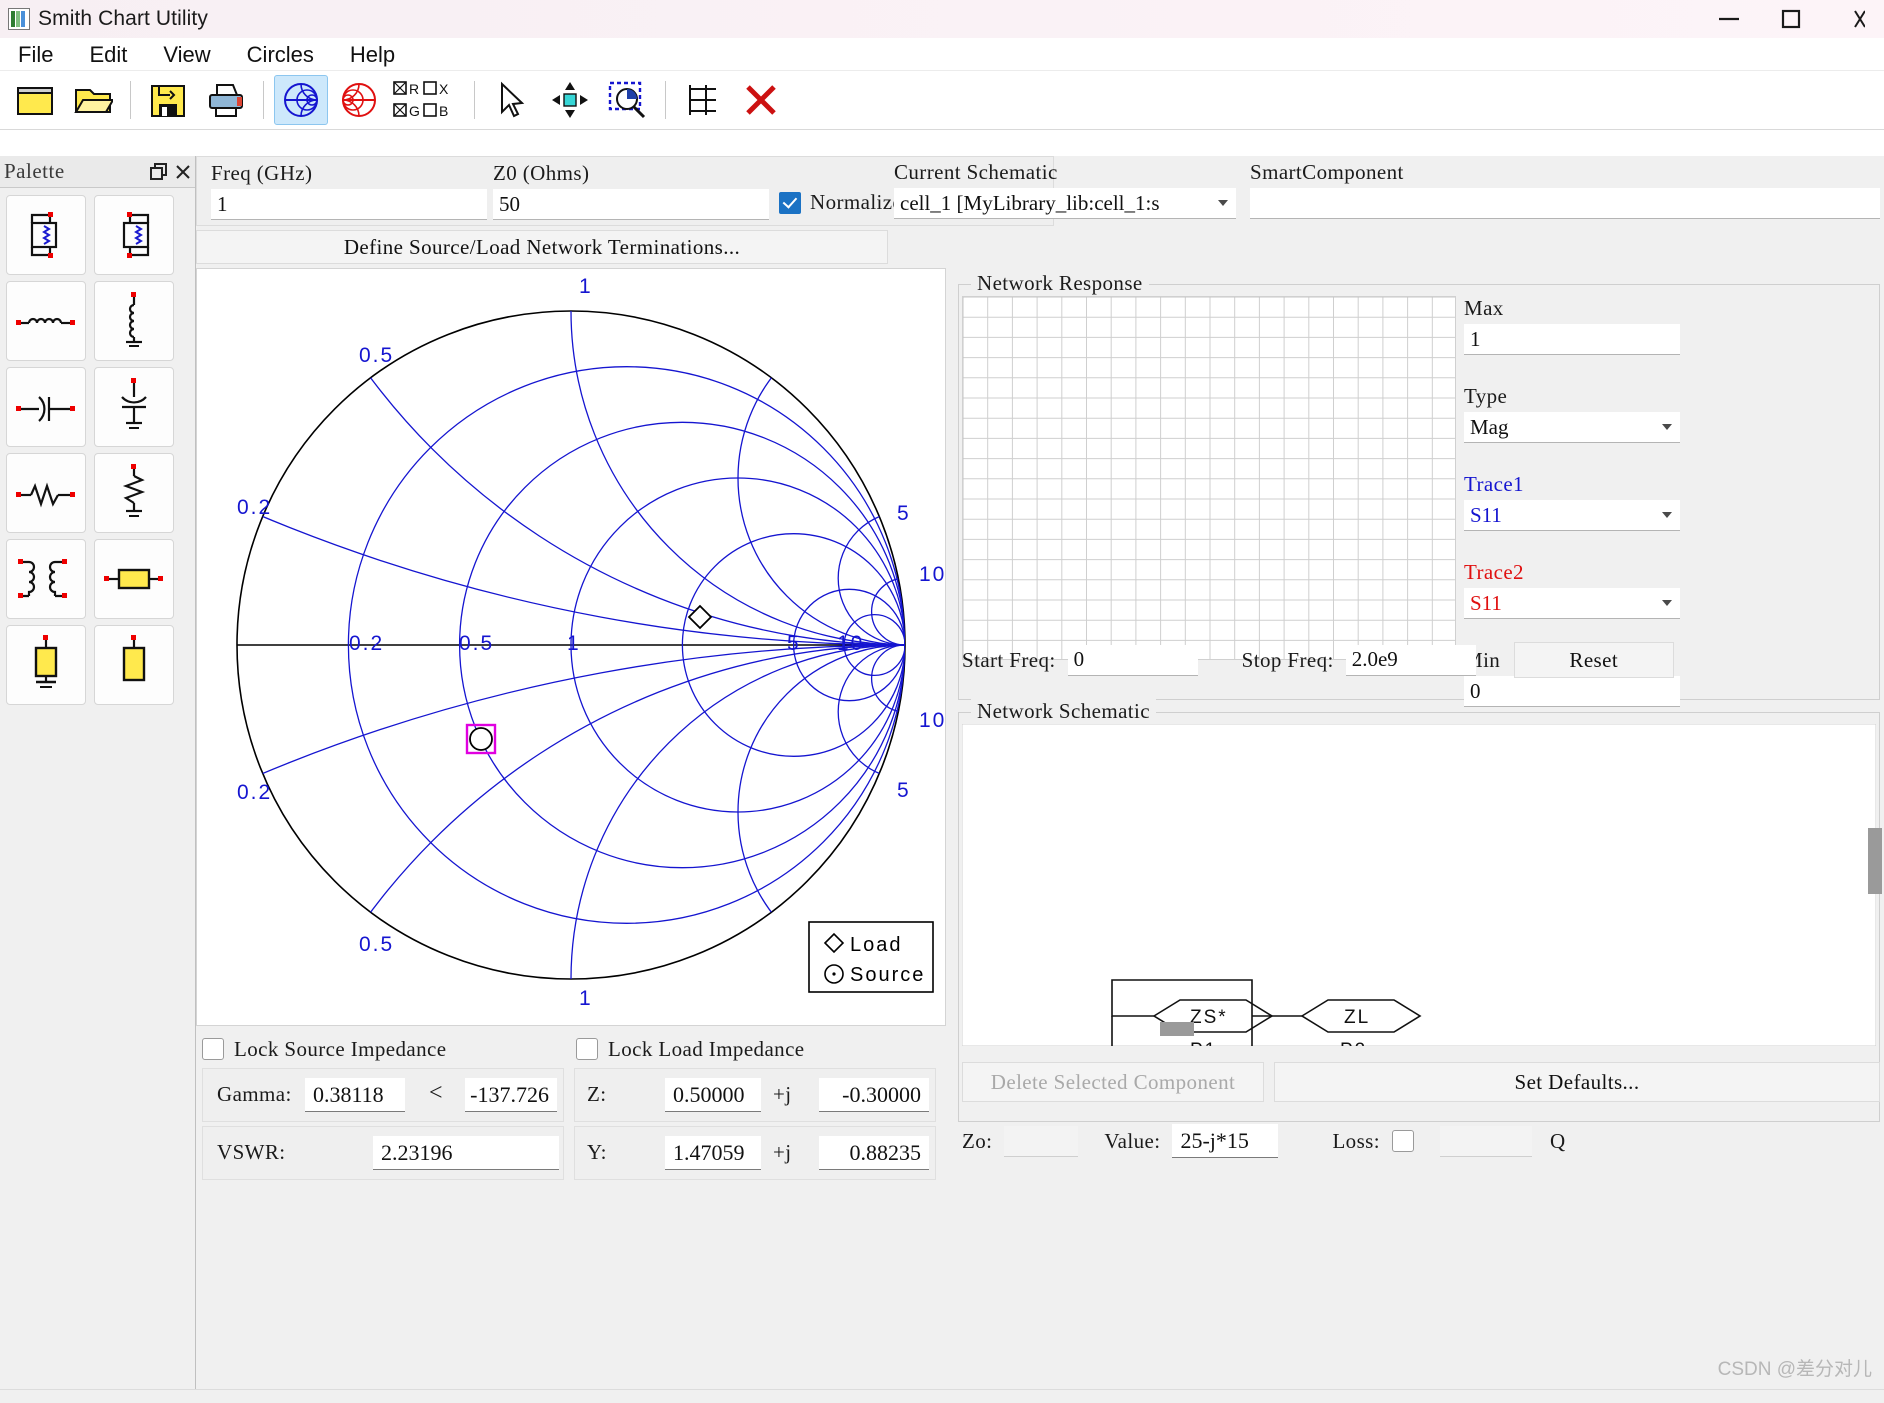 The width and height of the screenshot is (1884, 1403). Describe the element at coordinates (1177, 1029) in the screenshot. I see `schematic-horizontal-scrollbar` at that location.